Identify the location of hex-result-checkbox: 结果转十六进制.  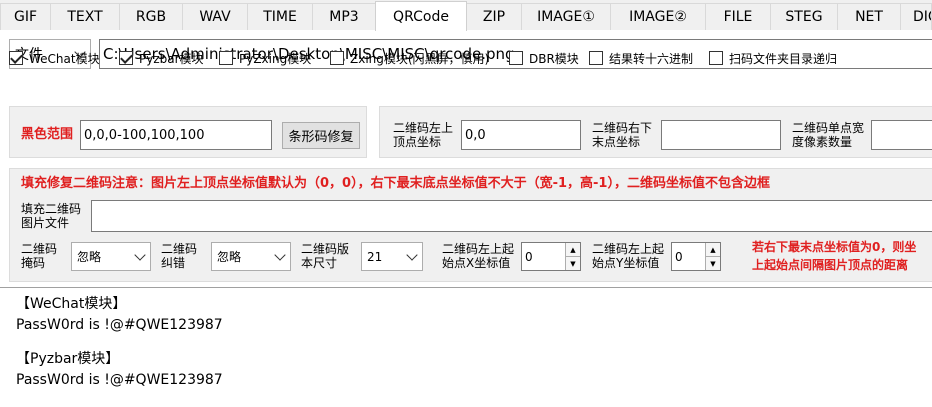
(641, 58).